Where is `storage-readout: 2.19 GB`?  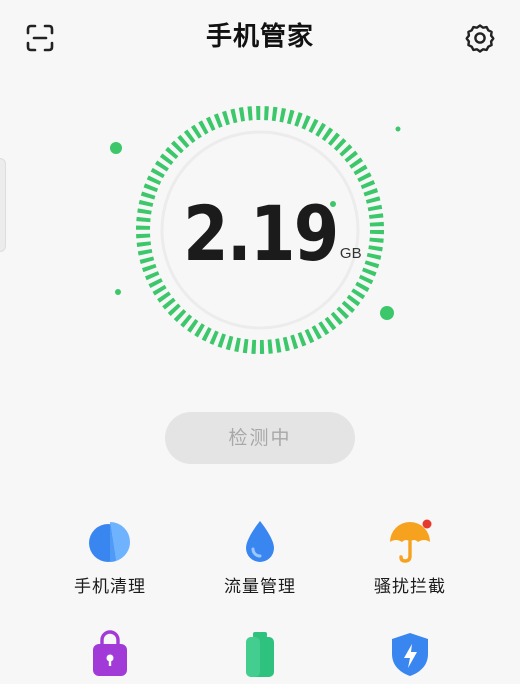
storage-readout: 2.19 GB is located at coordinates (260, 227).